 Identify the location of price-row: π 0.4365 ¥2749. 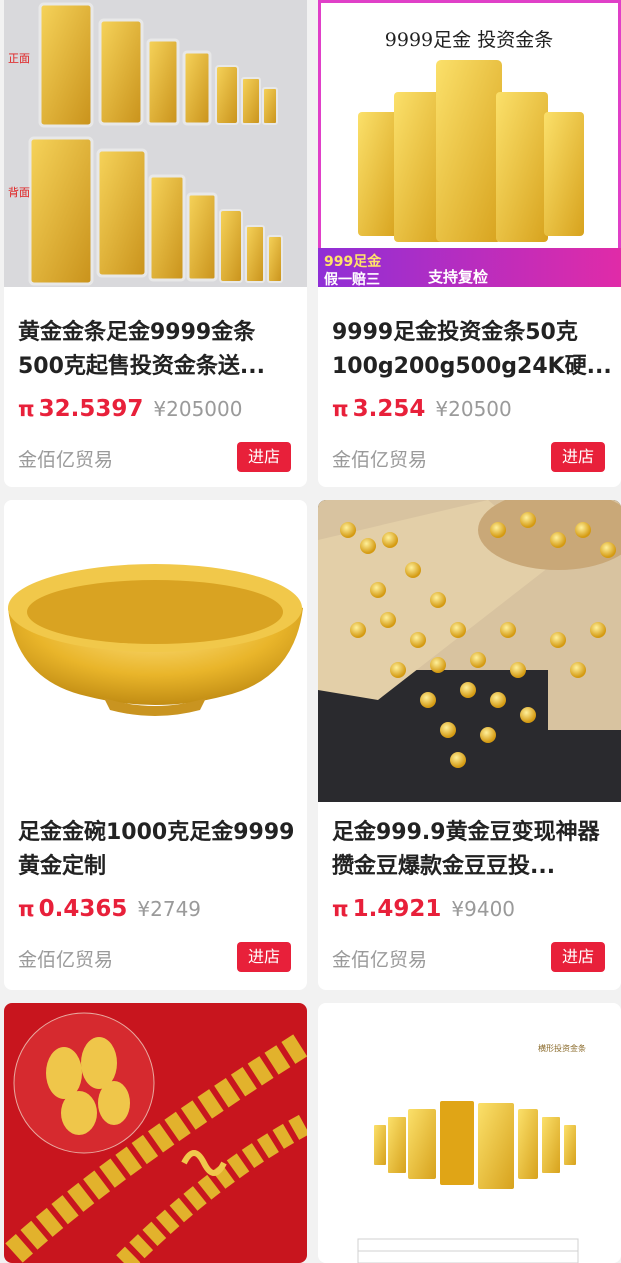
(109, 909).